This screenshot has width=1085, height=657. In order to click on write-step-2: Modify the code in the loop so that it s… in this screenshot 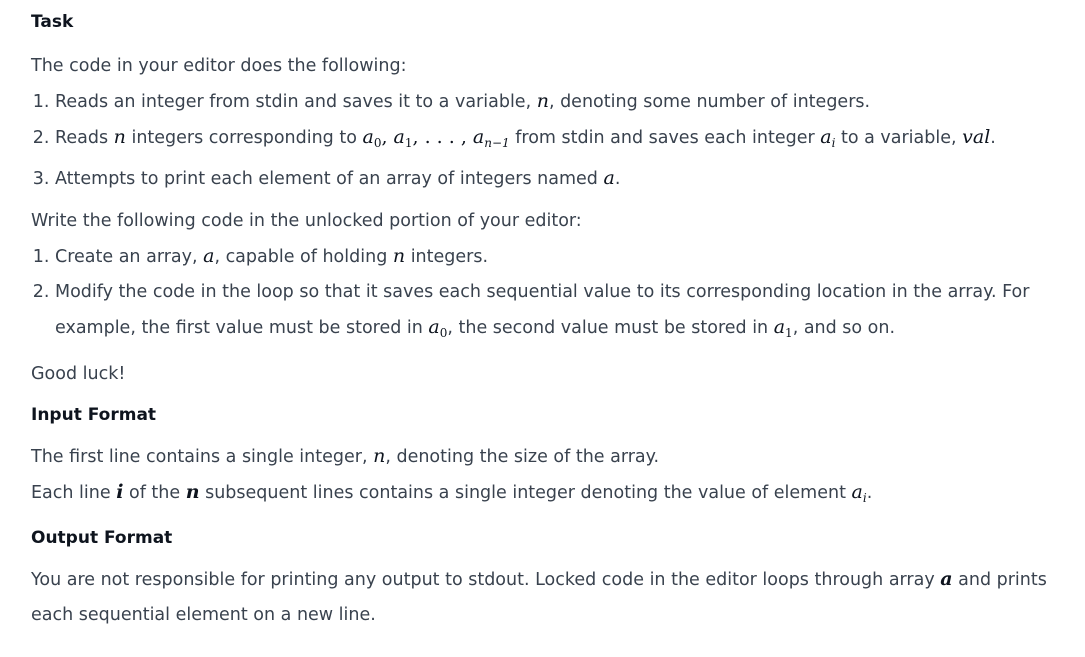, I will do `click(565, 313)`.